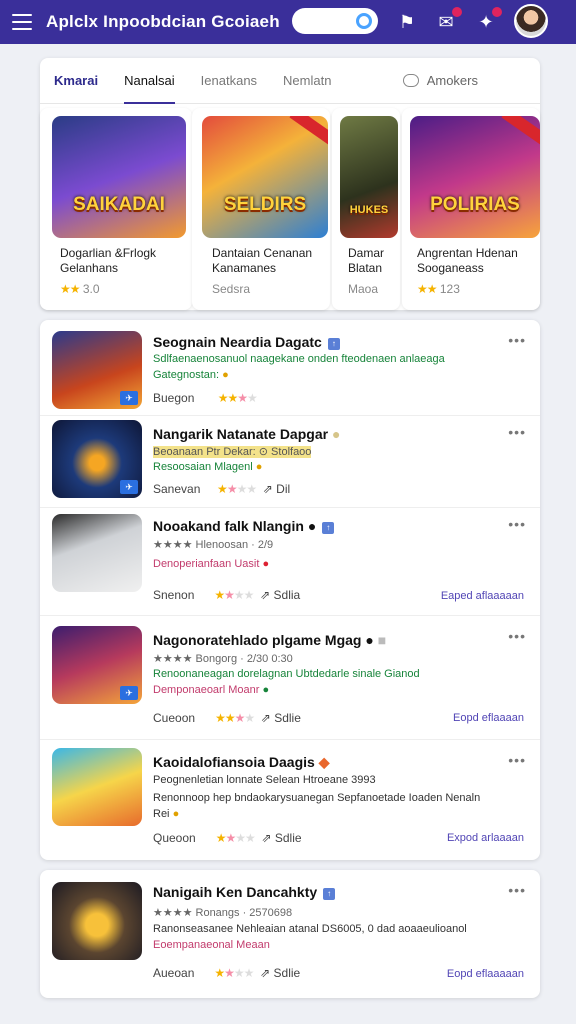 The width and height of the screenshot is (576, 1024). I want to click on menu-icon, so click(22, 22).